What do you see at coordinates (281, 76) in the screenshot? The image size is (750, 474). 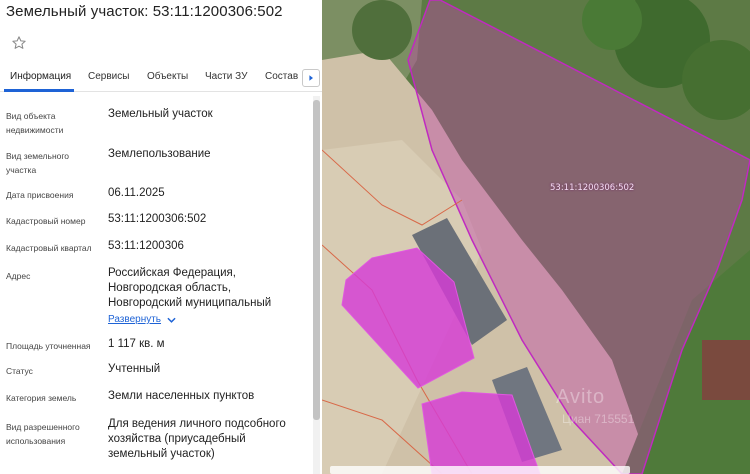 I see `tab-composition: Состав` at bounding box center [281, 76].